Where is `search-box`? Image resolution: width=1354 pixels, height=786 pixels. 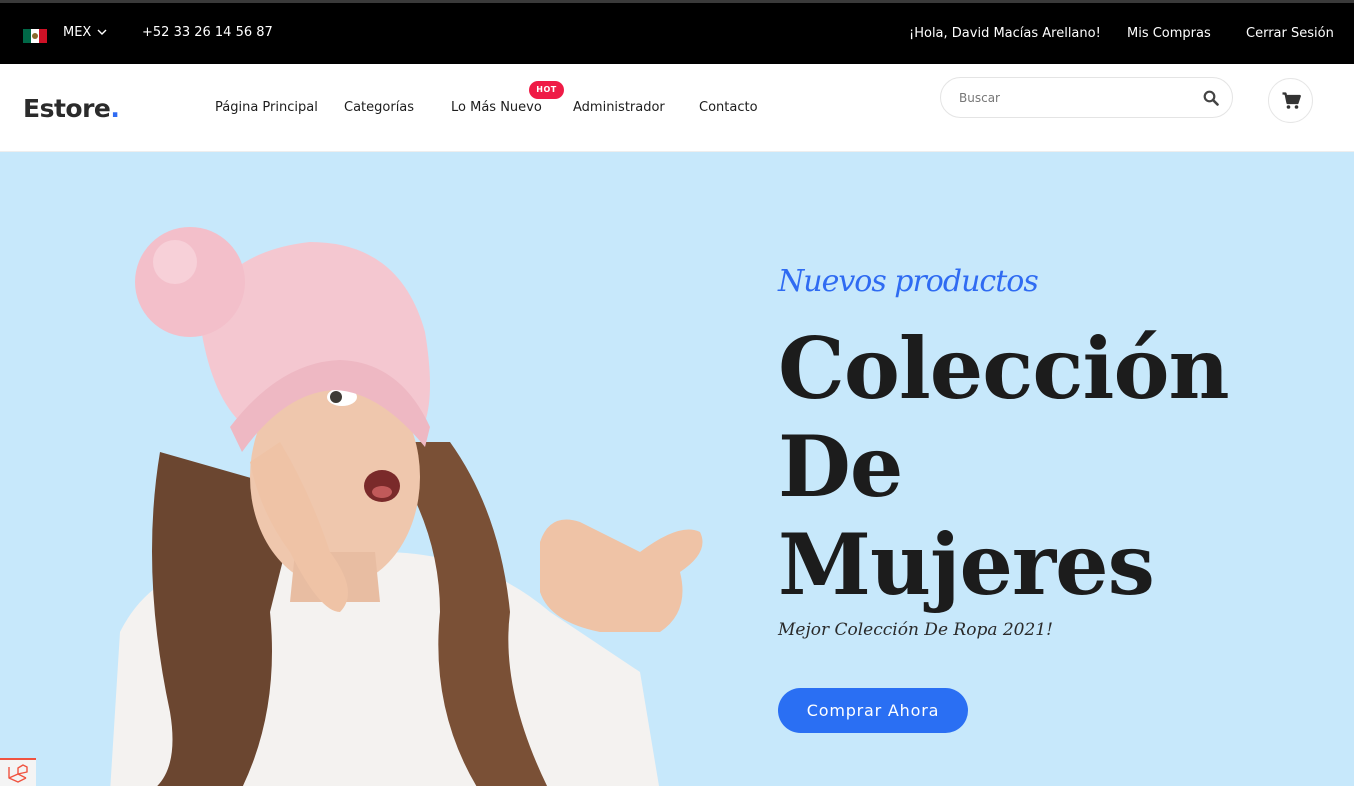
search-box is located at coordinates (1086, 97).